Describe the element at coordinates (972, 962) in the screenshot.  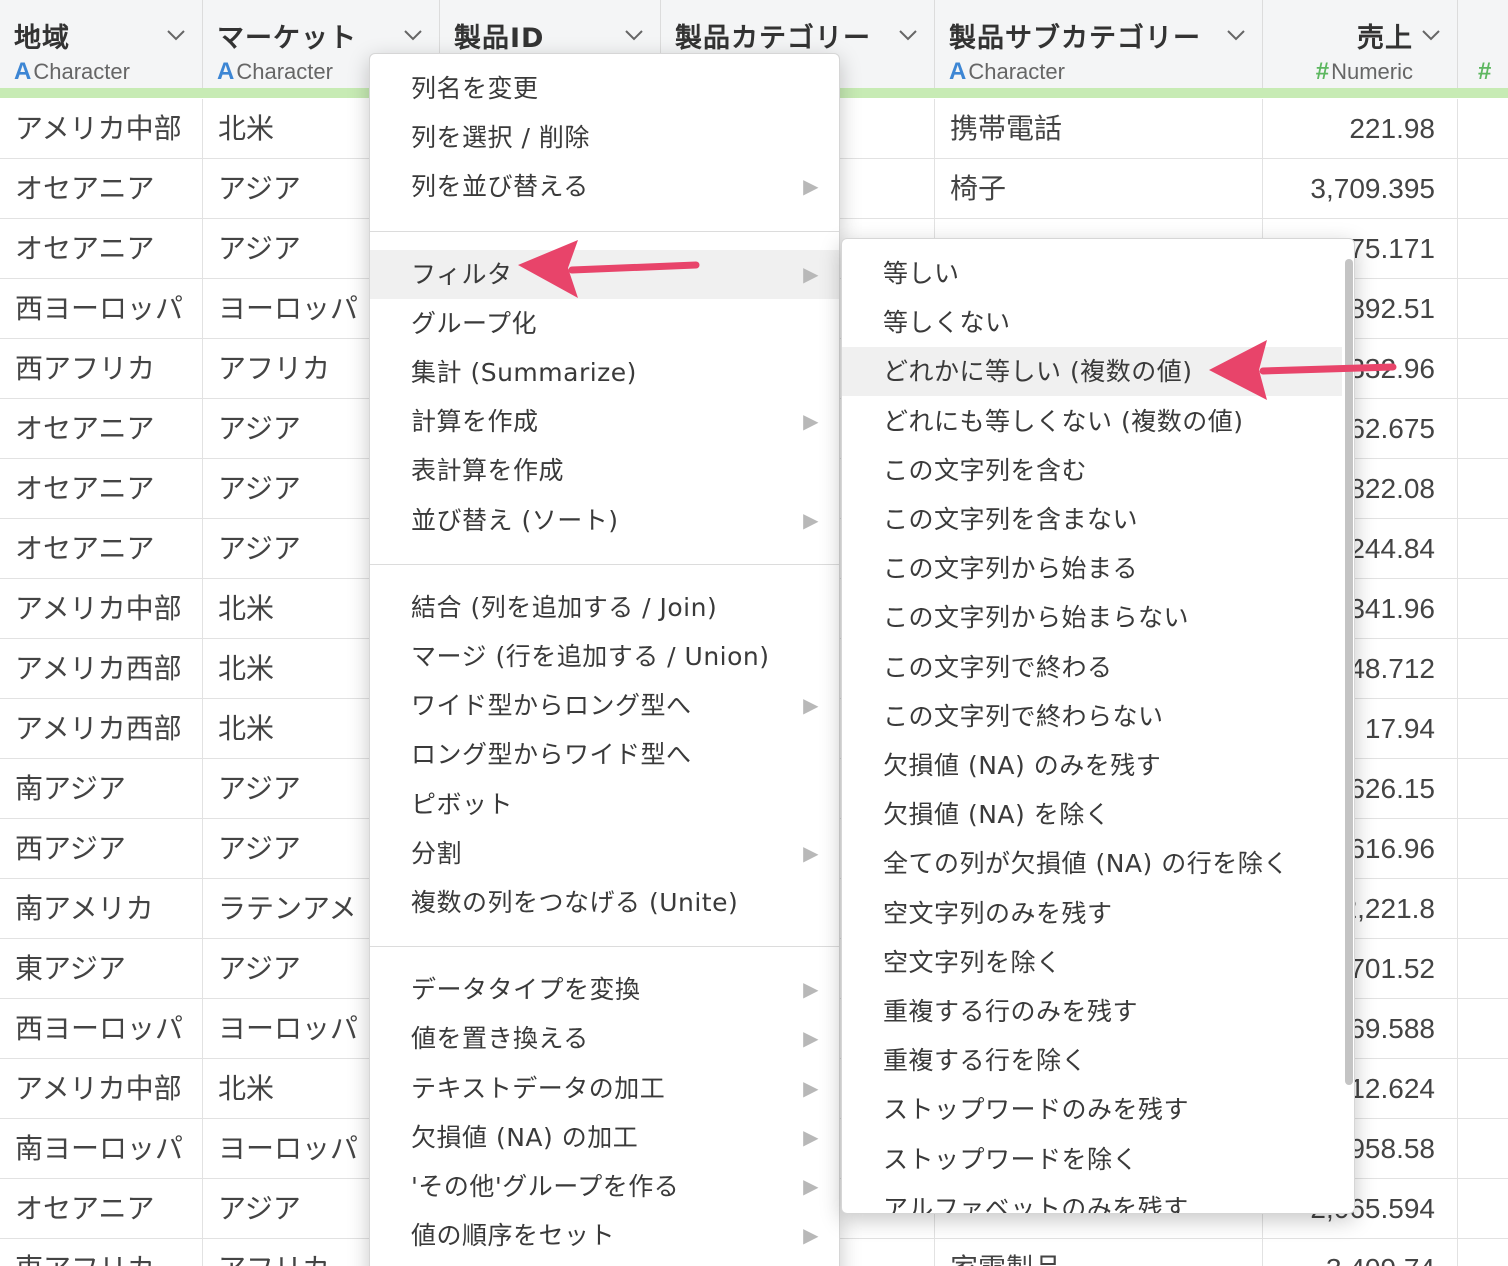
I see `submenu-item-label: 空文字列を除く` at that location.